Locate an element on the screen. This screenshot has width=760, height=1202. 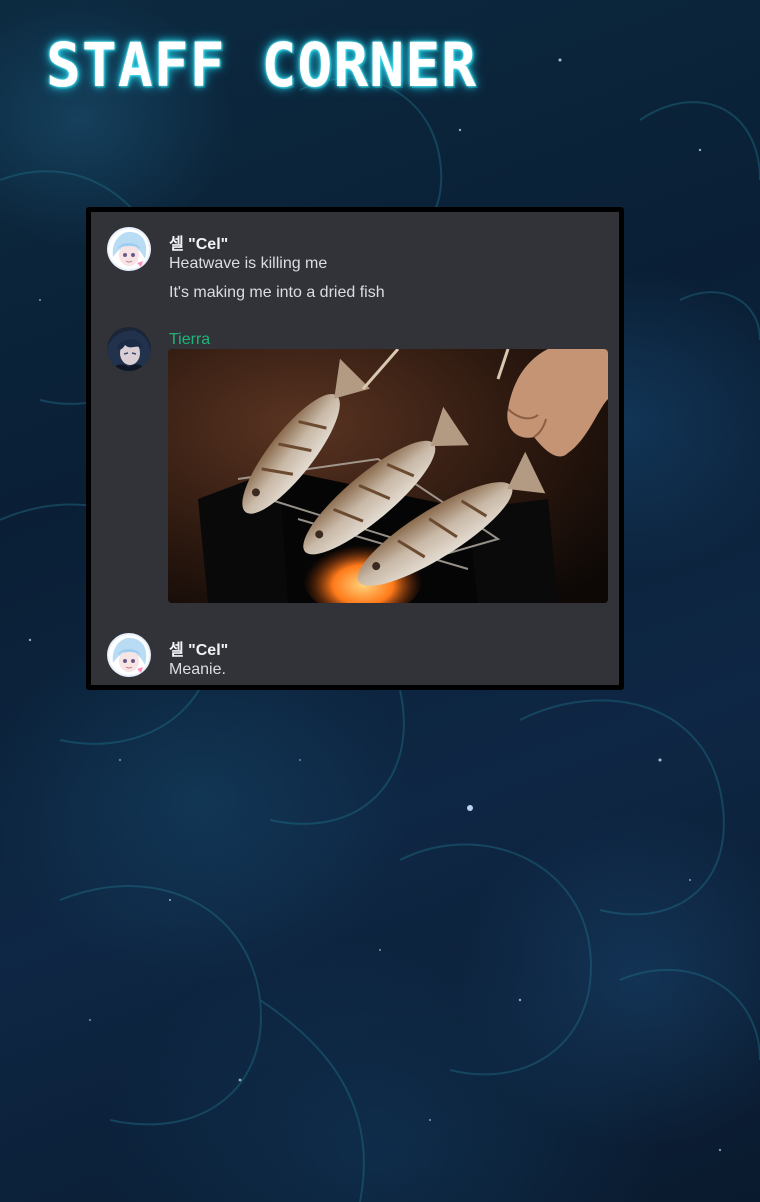
chat-message: 셀 "Cel" Meanie. is located at coordinates (355, 648).